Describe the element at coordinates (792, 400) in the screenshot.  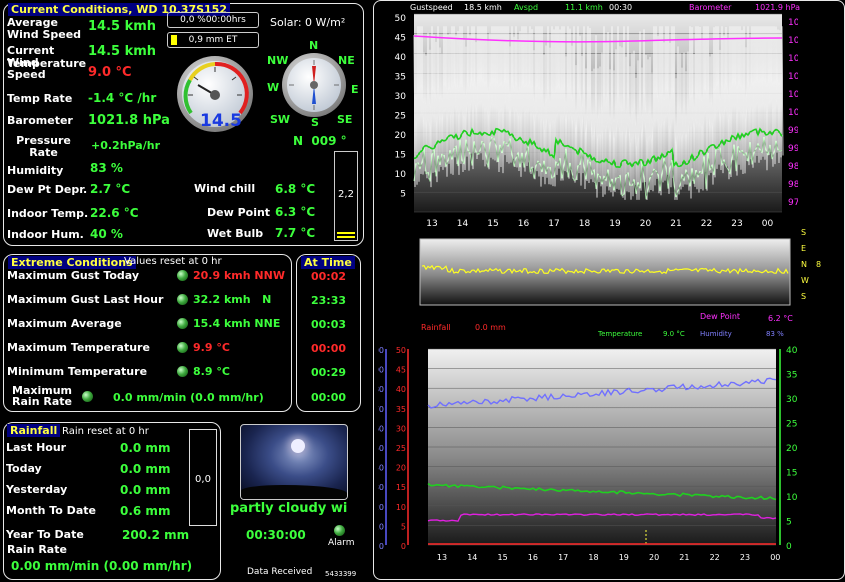
I see `temp-tick-label: 30` at that location.